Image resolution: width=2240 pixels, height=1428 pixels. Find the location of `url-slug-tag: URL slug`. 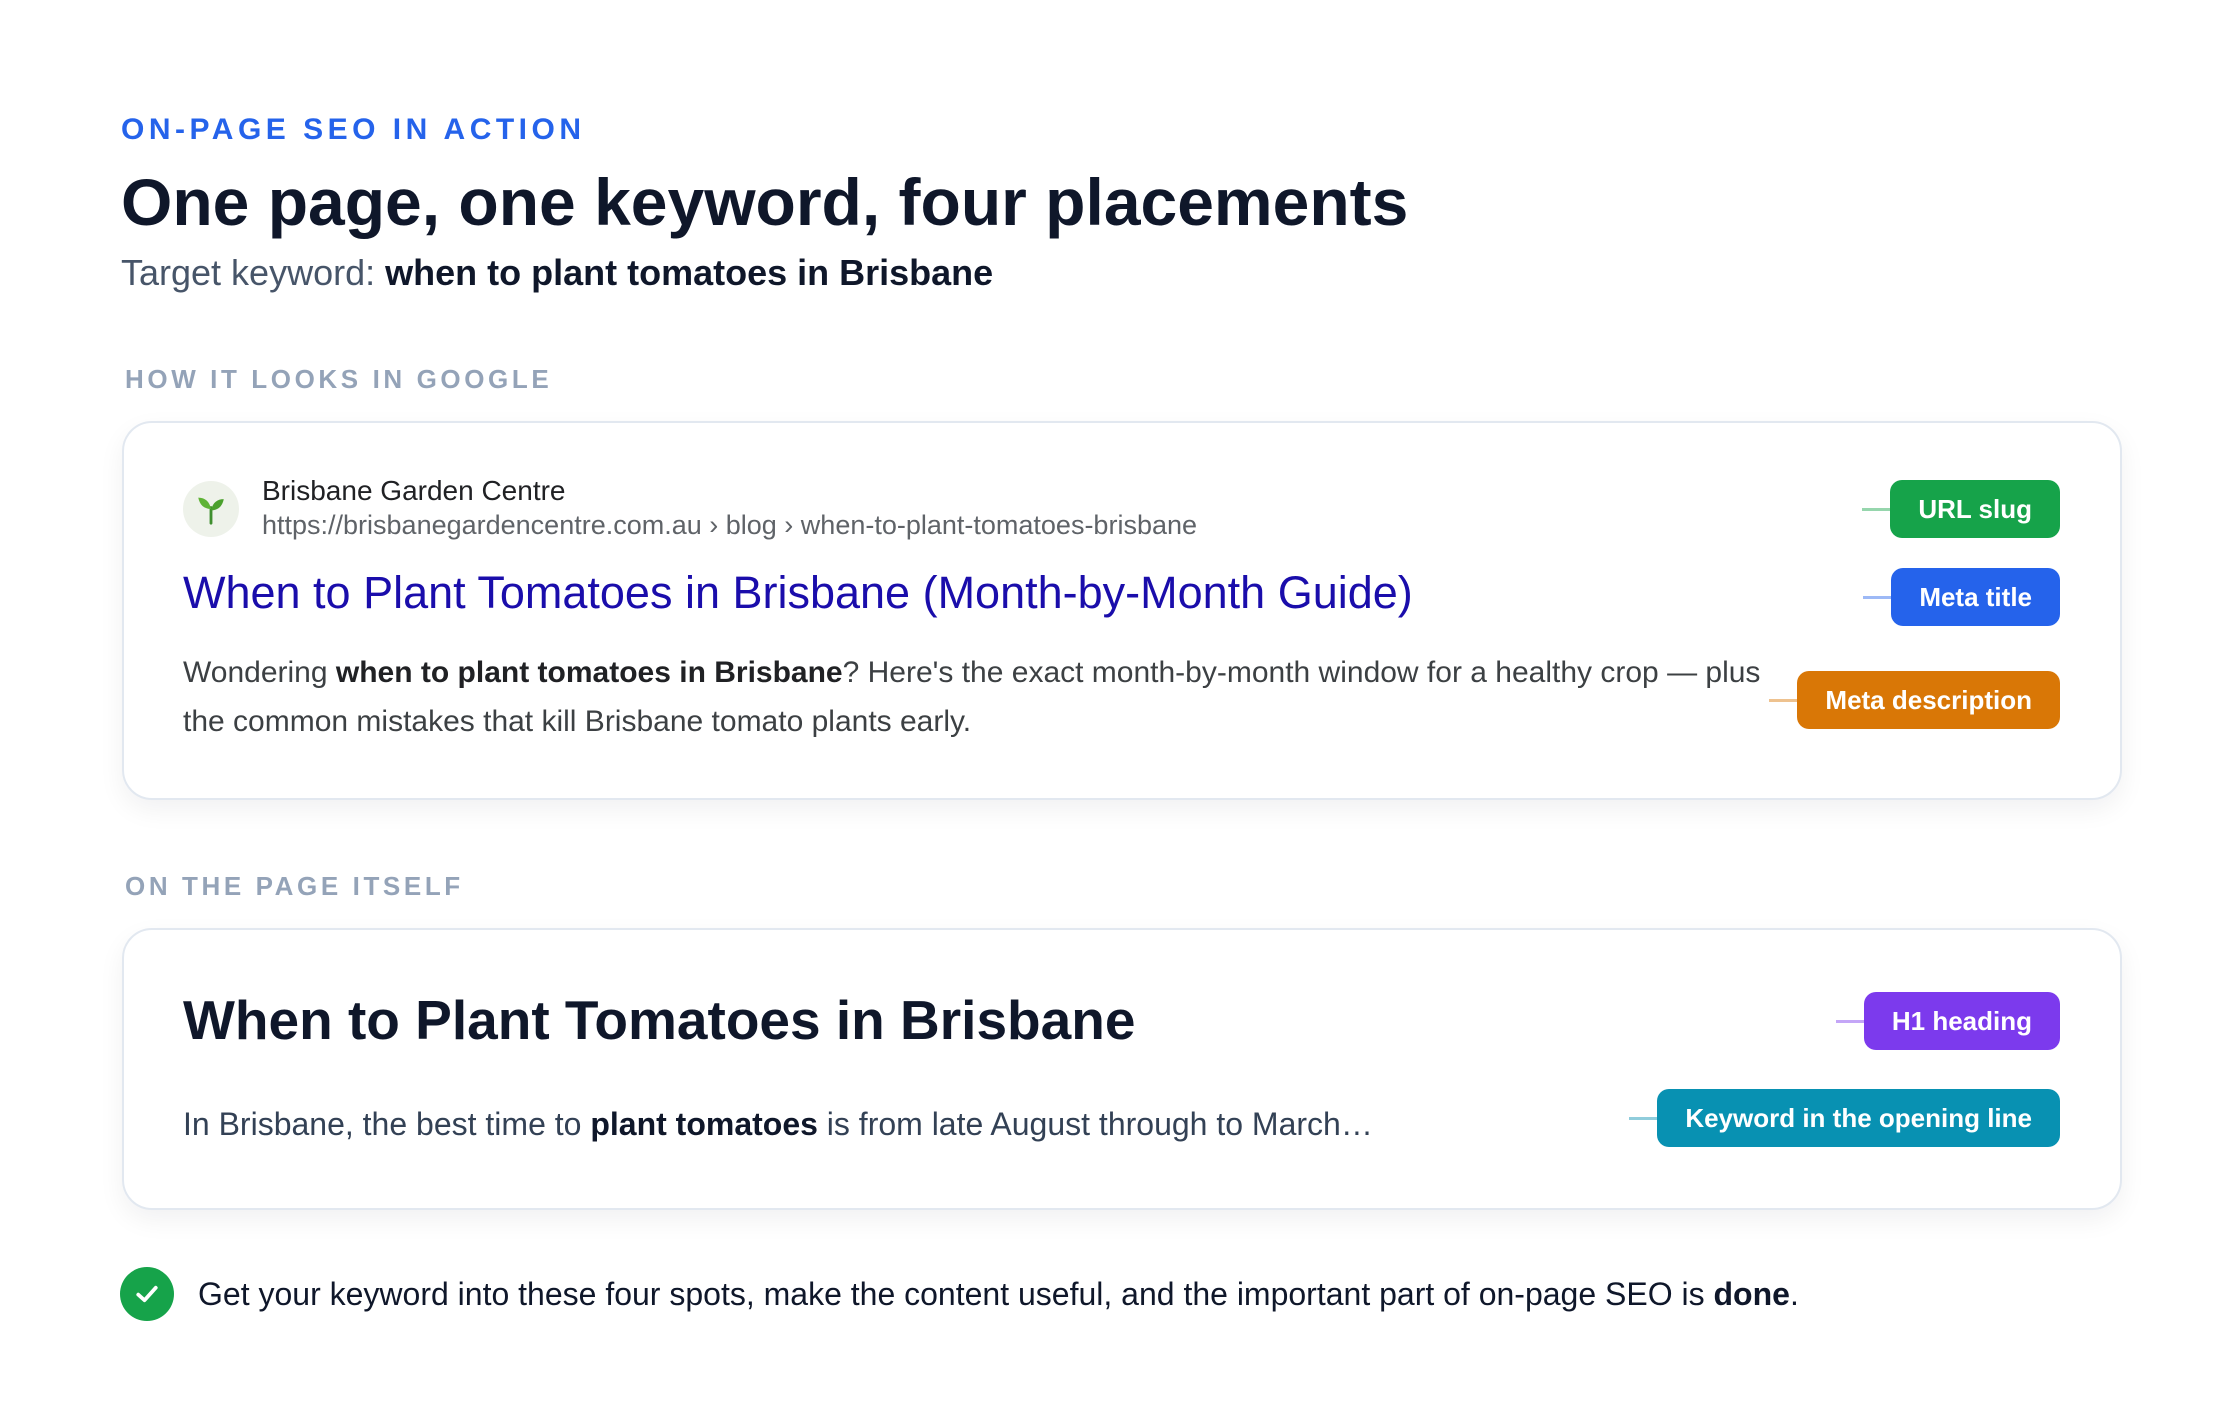

url-slug-tag: URL slug is located at coordinates (1961, 509).